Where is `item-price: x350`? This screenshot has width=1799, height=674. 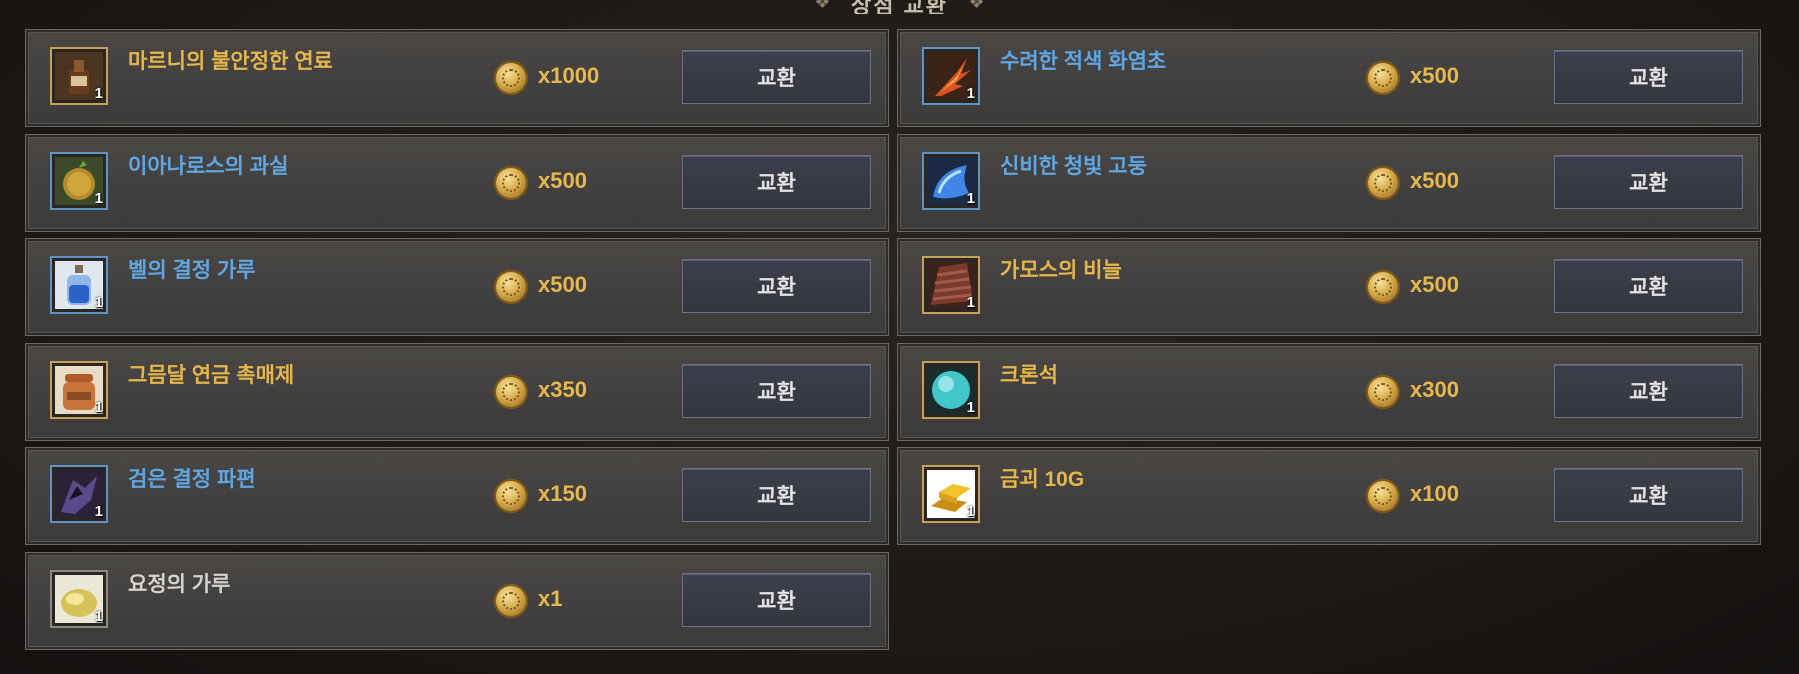 item-price: x350 is located at coordinates (562, 389).